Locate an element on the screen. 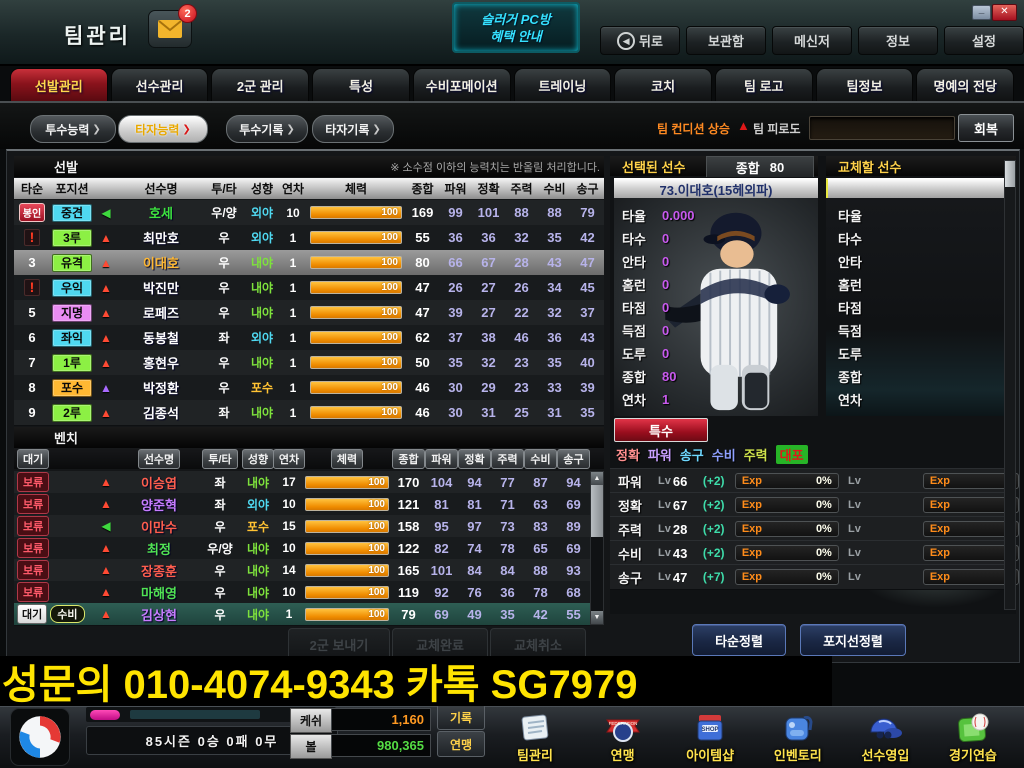  stat-label: 종합 is located at coordinates (850, 377).